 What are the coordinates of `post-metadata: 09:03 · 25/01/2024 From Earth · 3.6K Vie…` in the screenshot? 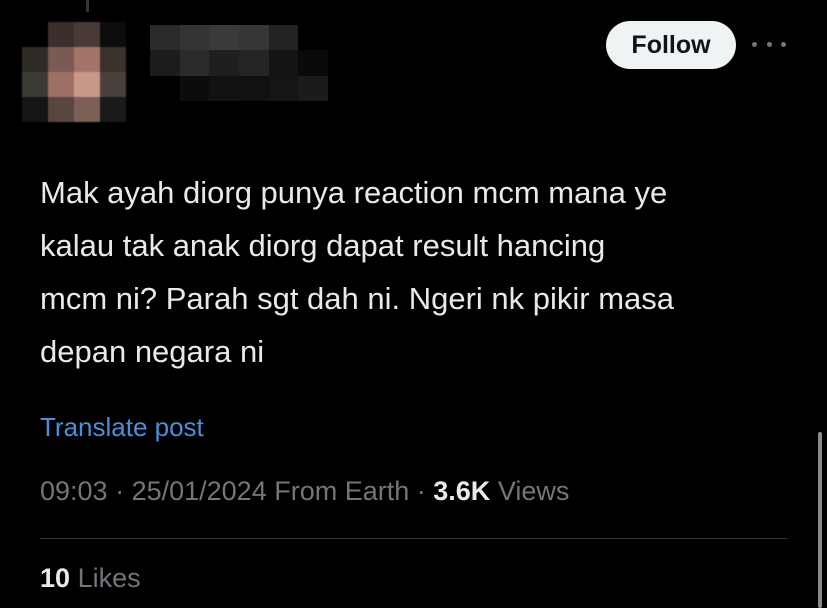 It's located at (304, 491).